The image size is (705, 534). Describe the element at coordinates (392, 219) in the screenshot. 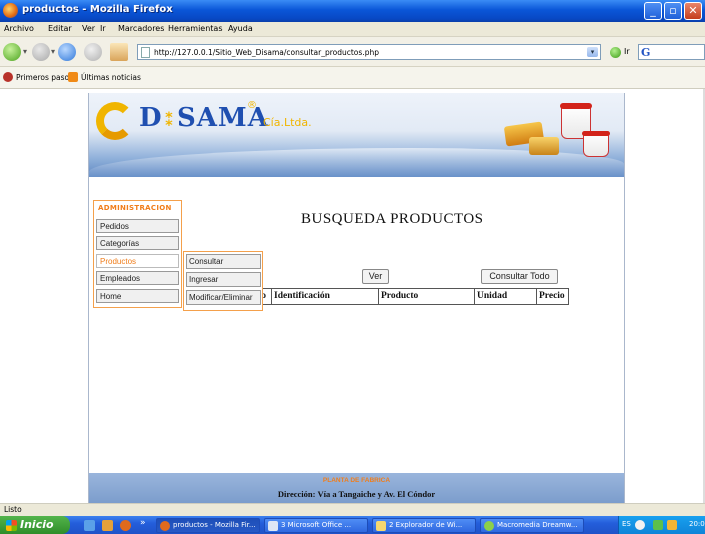

I see `page-title: BUSQUEDA PRODUCTOS` at that location.